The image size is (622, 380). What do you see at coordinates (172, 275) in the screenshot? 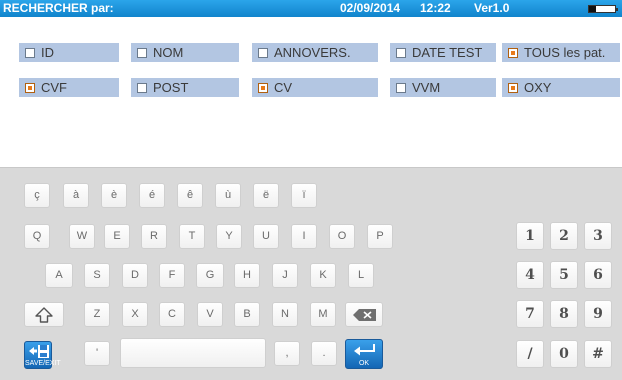
I see `key-f: F` at bounding box center [172, 275].